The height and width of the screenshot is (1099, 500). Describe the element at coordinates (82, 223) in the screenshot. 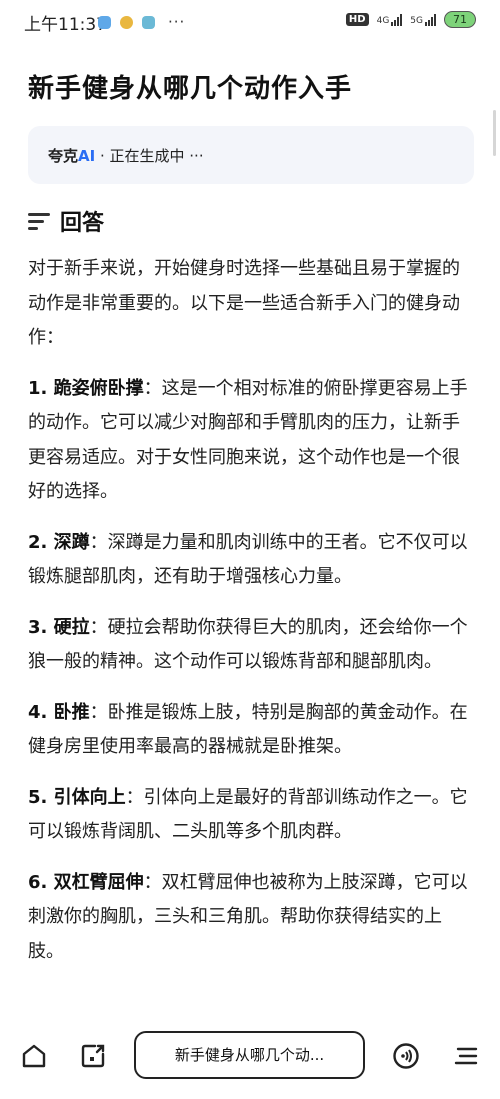

I see `answer-label: 回答` at that location.